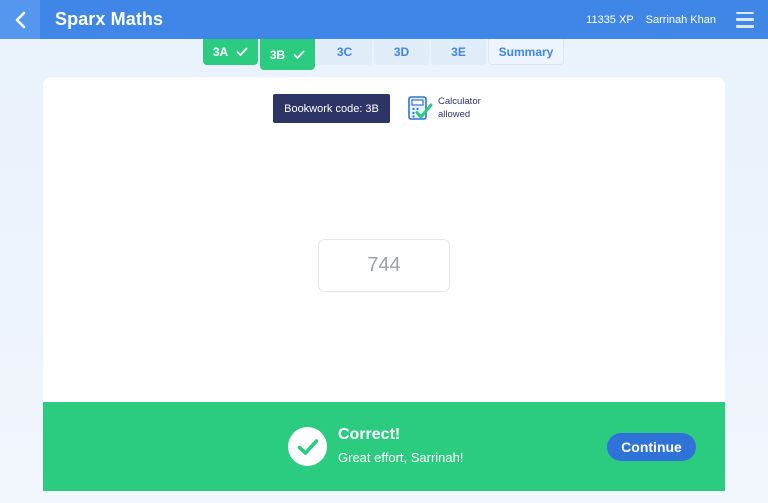 The width and height of the screenshot is (768, 503). Describe the element at coordinates (444, 108) in the screenshot. I see `calculator-status: Calculator allowed` at that location.